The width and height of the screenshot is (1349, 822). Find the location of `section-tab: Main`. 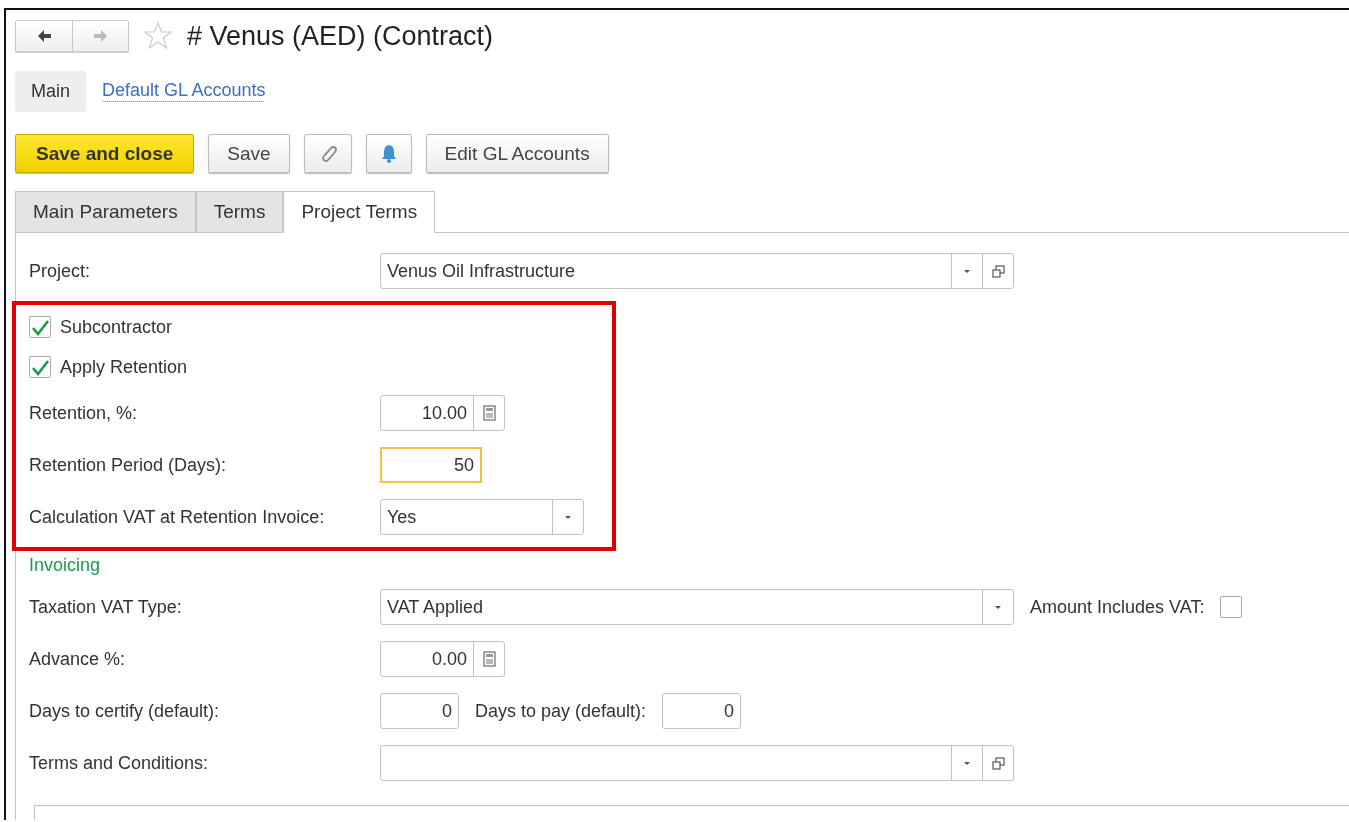

section-tab: Main is located at coordinates (50, 91).